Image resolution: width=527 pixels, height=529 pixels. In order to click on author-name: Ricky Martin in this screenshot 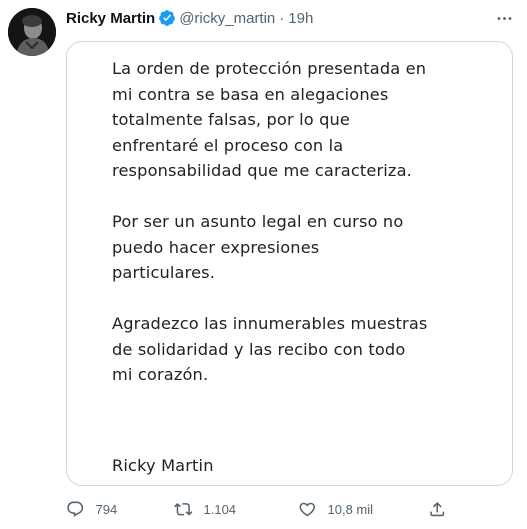, I will do `click(110, 18)`.